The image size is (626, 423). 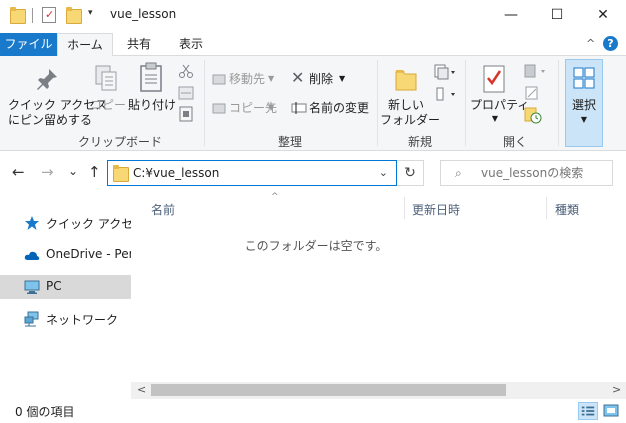 I want to click on new-group-label: 新規, so click(x=419, y=142).